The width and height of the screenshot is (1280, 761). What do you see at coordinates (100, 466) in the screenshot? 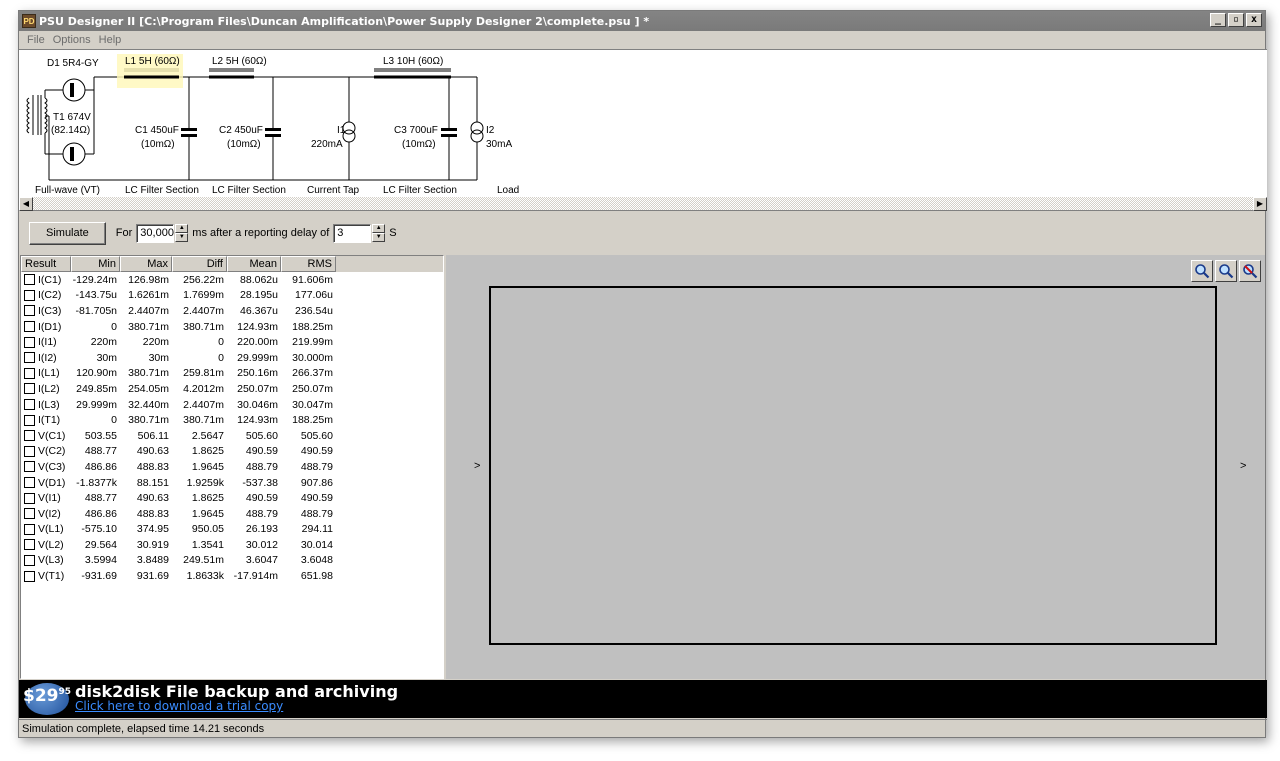
I see `table-cell: 486.86` at bounding box center [100, 466].